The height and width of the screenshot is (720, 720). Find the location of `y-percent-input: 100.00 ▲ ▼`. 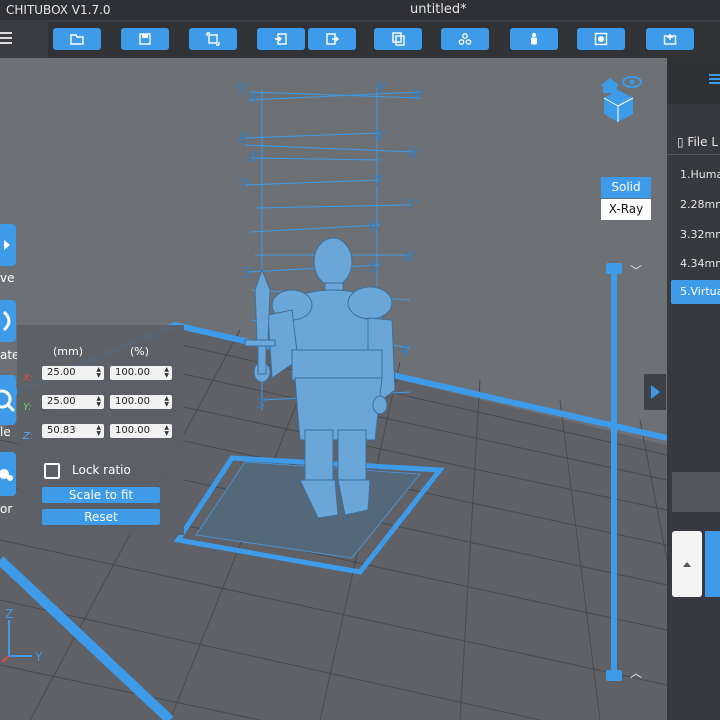

y-percent-input: 100.00 ▲ ▼ is located at coordinates (141, 402).